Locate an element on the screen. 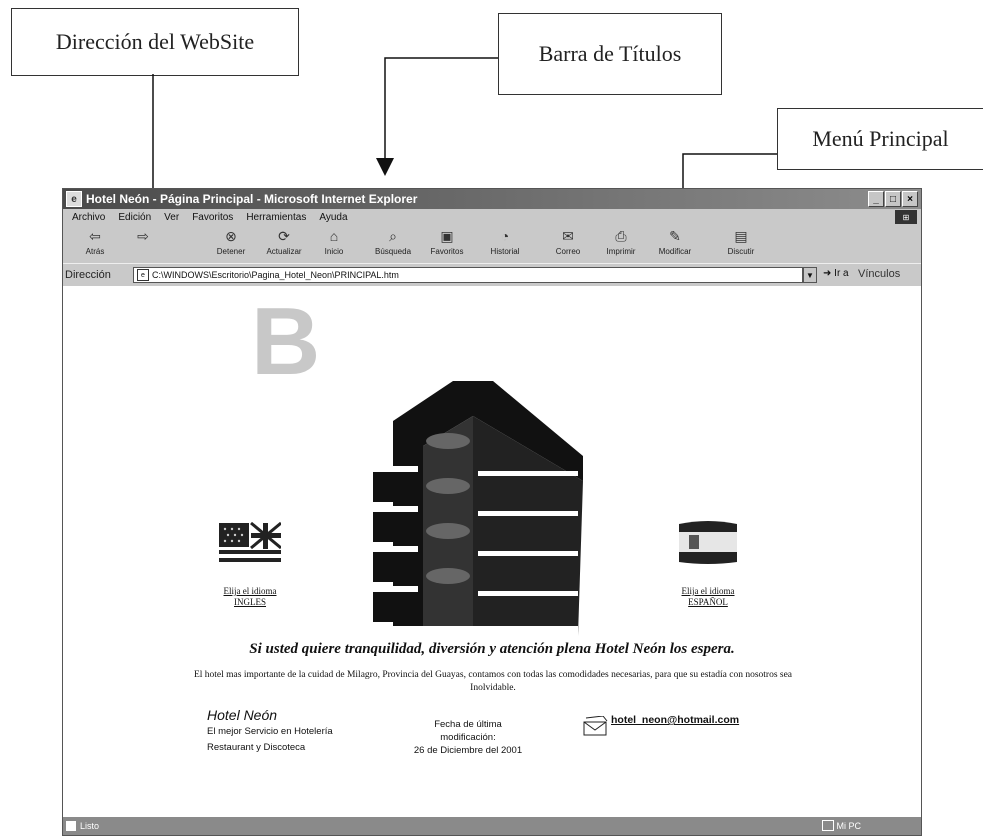 This screenshot has height=836, width=983. favorites-button: ▣ Favoritos is located at coordinates (447, 242).